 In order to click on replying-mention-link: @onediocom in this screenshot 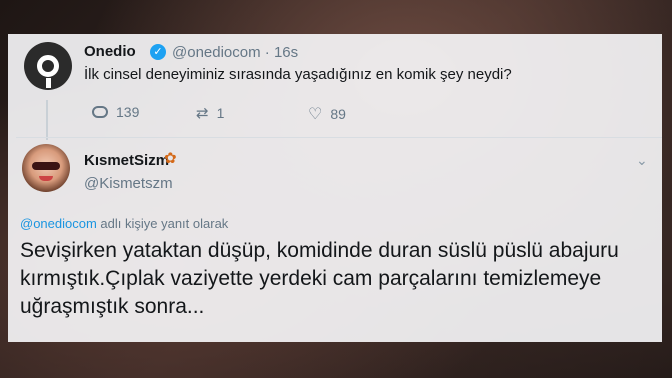, I will do `click(58, 223)`.